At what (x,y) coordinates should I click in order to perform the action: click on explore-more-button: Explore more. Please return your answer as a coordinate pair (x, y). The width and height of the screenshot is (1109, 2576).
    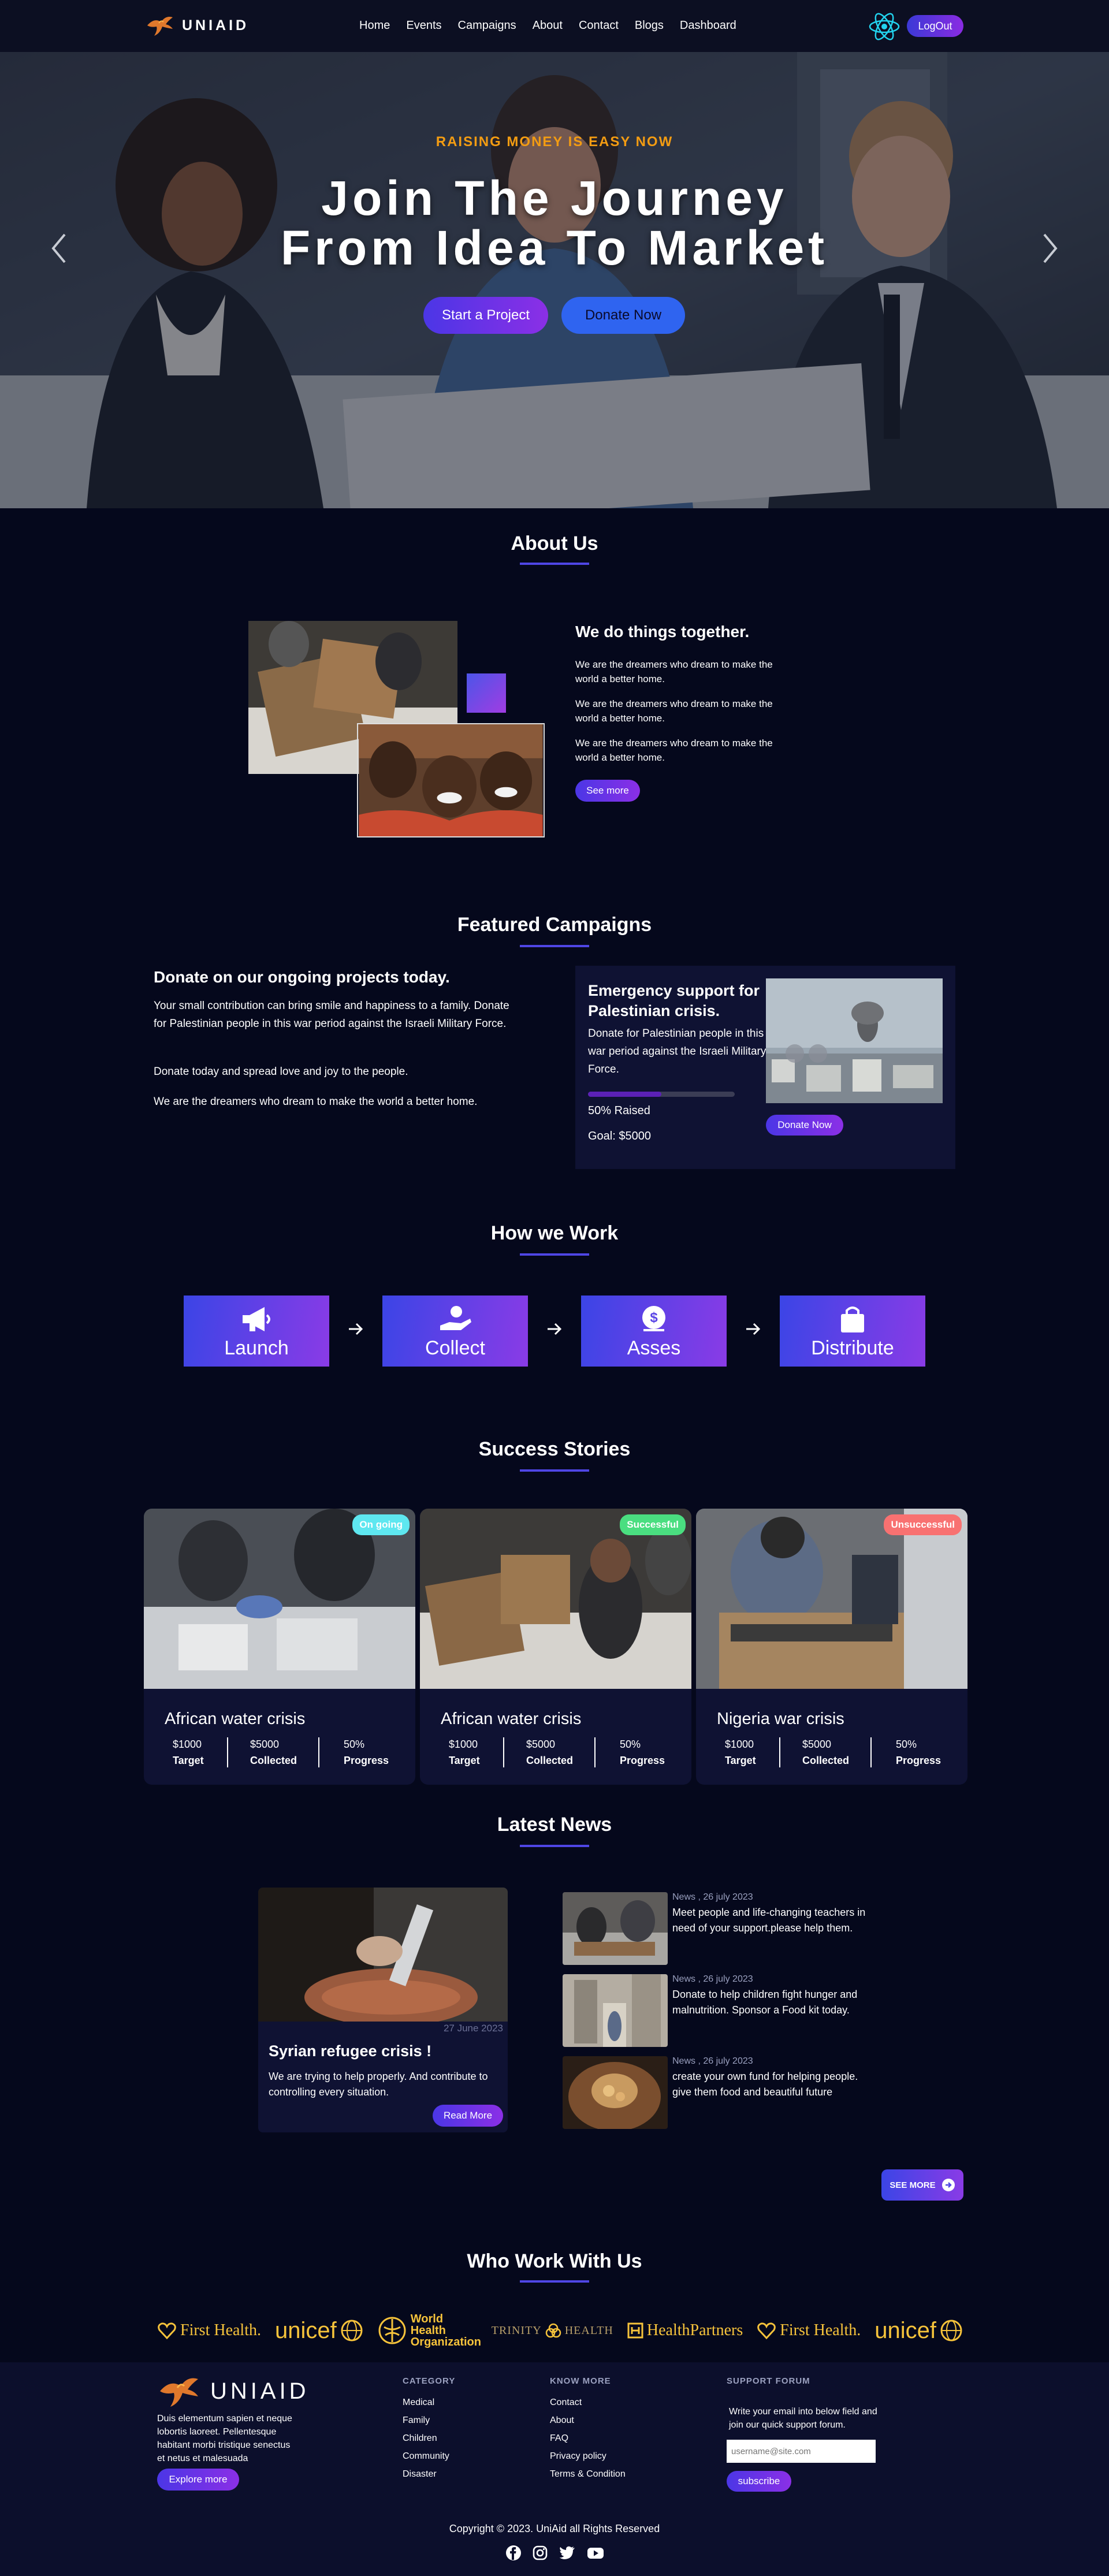
    Looking at the image, I should click on (198, 2480).